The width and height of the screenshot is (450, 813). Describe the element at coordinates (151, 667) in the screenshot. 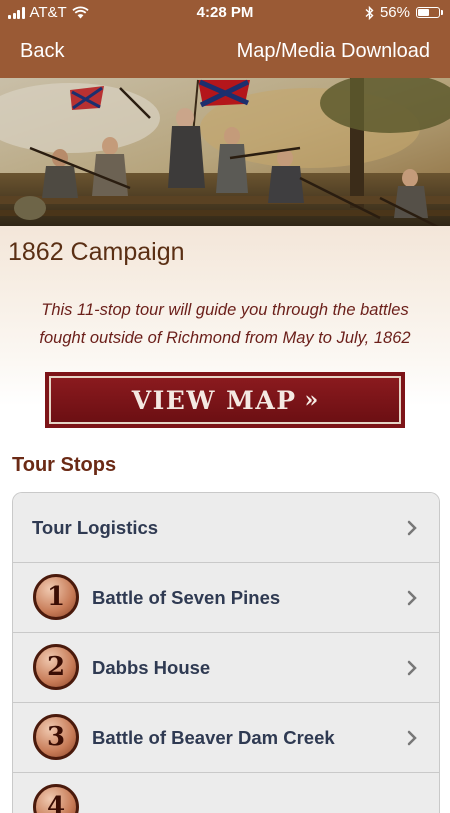

I see `list-item-label: Dabbs House` at that location.